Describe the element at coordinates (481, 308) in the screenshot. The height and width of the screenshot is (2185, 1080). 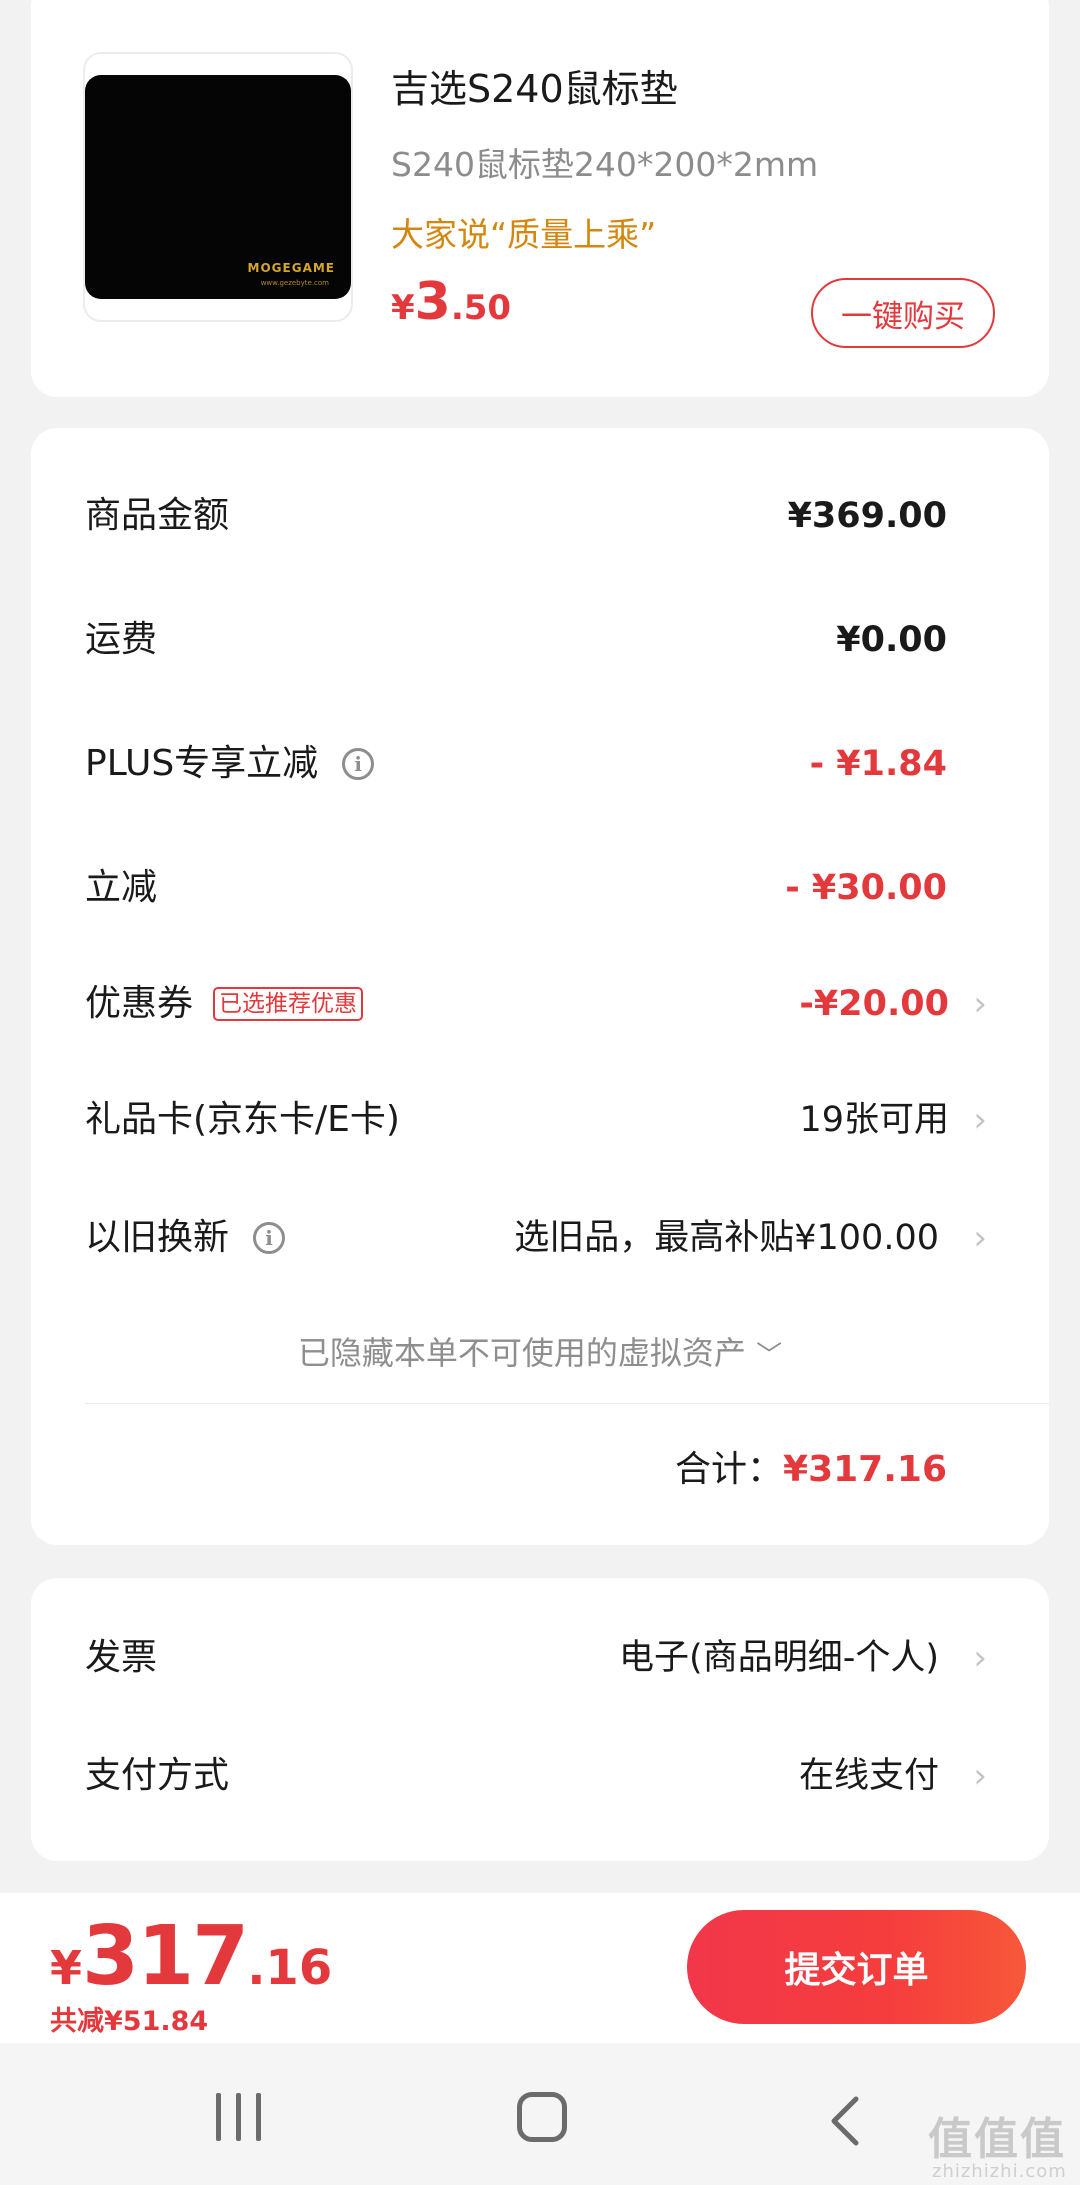
I see `price-decimal: .50` at that location.